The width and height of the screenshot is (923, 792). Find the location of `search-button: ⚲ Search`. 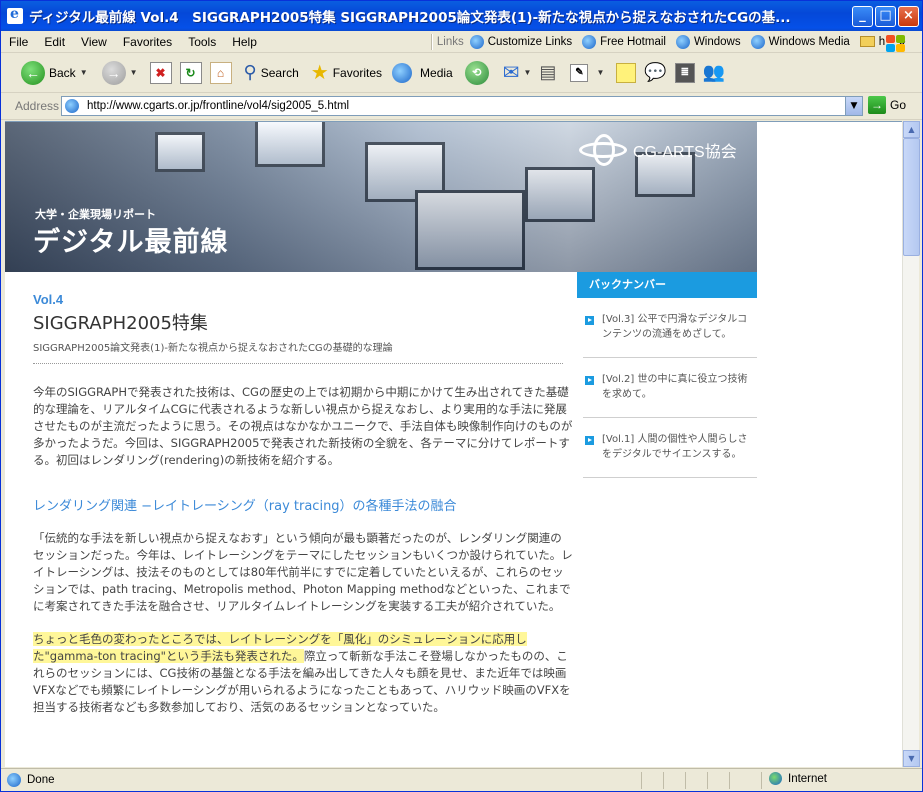

search-button: ⚲ Search is located at coordinates (271, 72).